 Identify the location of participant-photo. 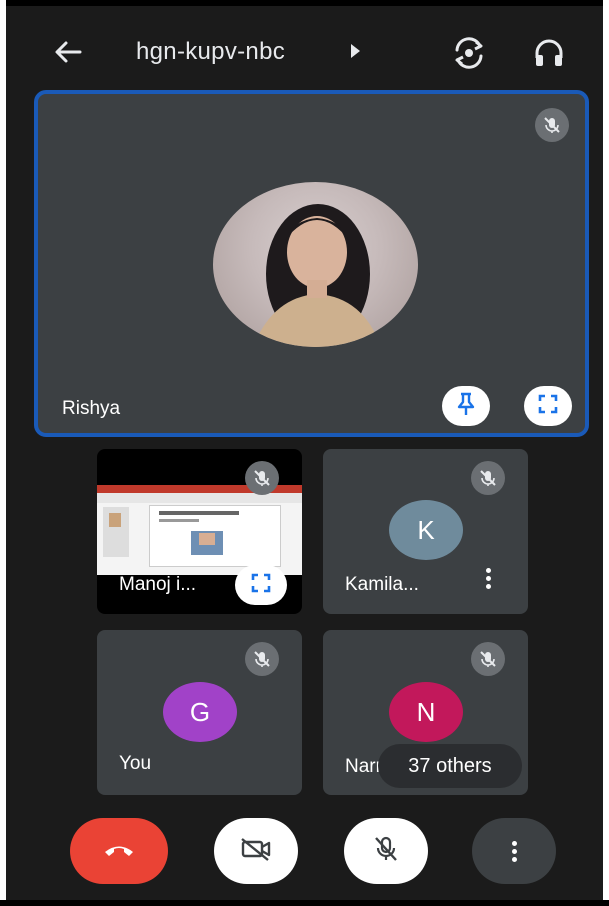
(315, 264).